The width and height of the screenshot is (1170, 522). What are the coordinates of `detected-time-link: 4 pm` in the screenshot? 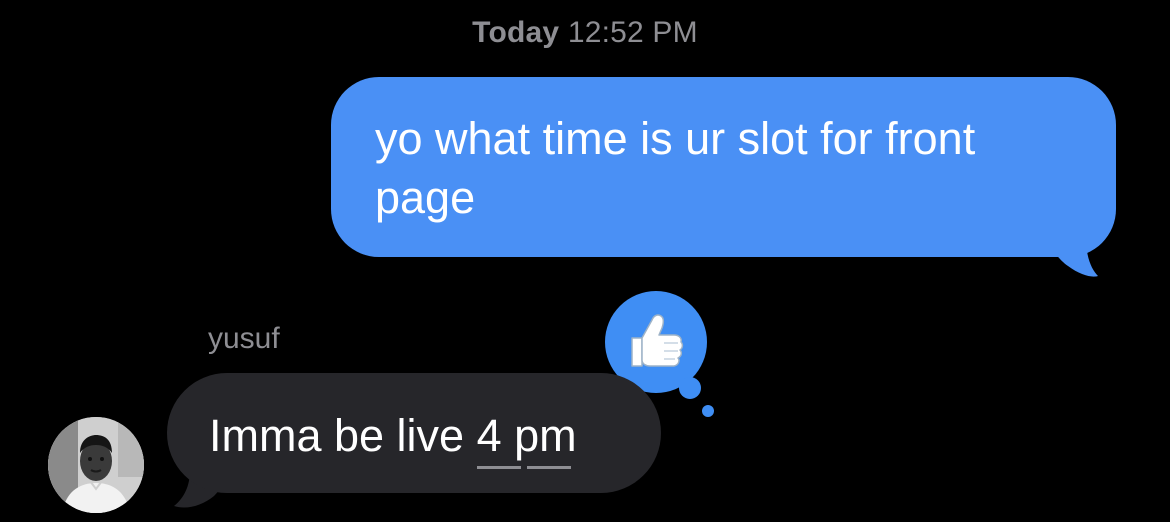 It's located at (526, 437).